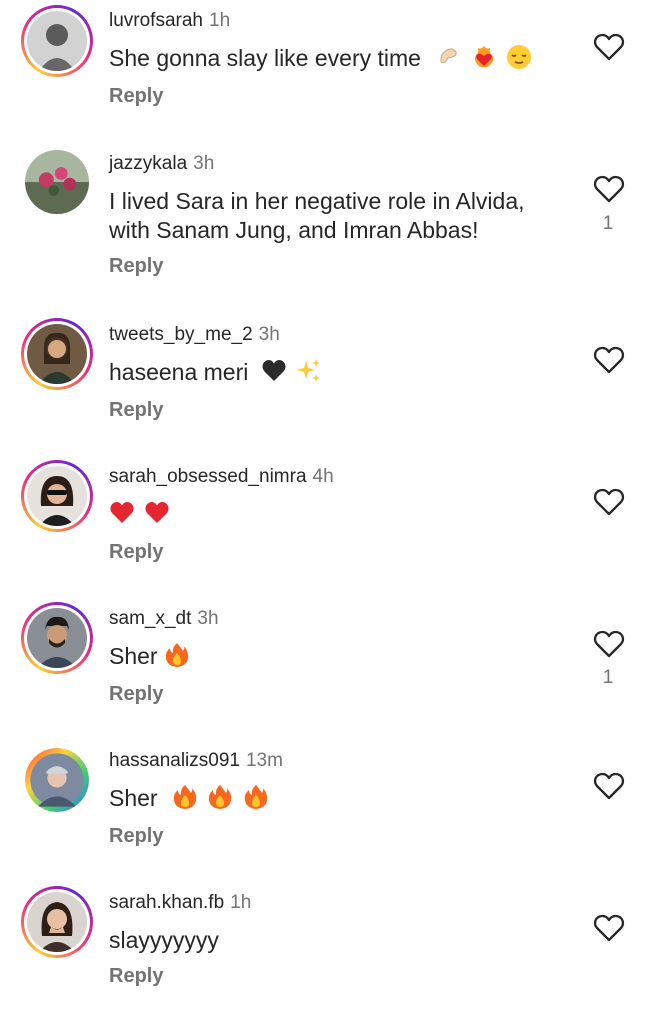 The image size is (655, 1024). I want to click on comment-item: tweets_by_me_2 3h haseena meri Reply, so click(327, 385).